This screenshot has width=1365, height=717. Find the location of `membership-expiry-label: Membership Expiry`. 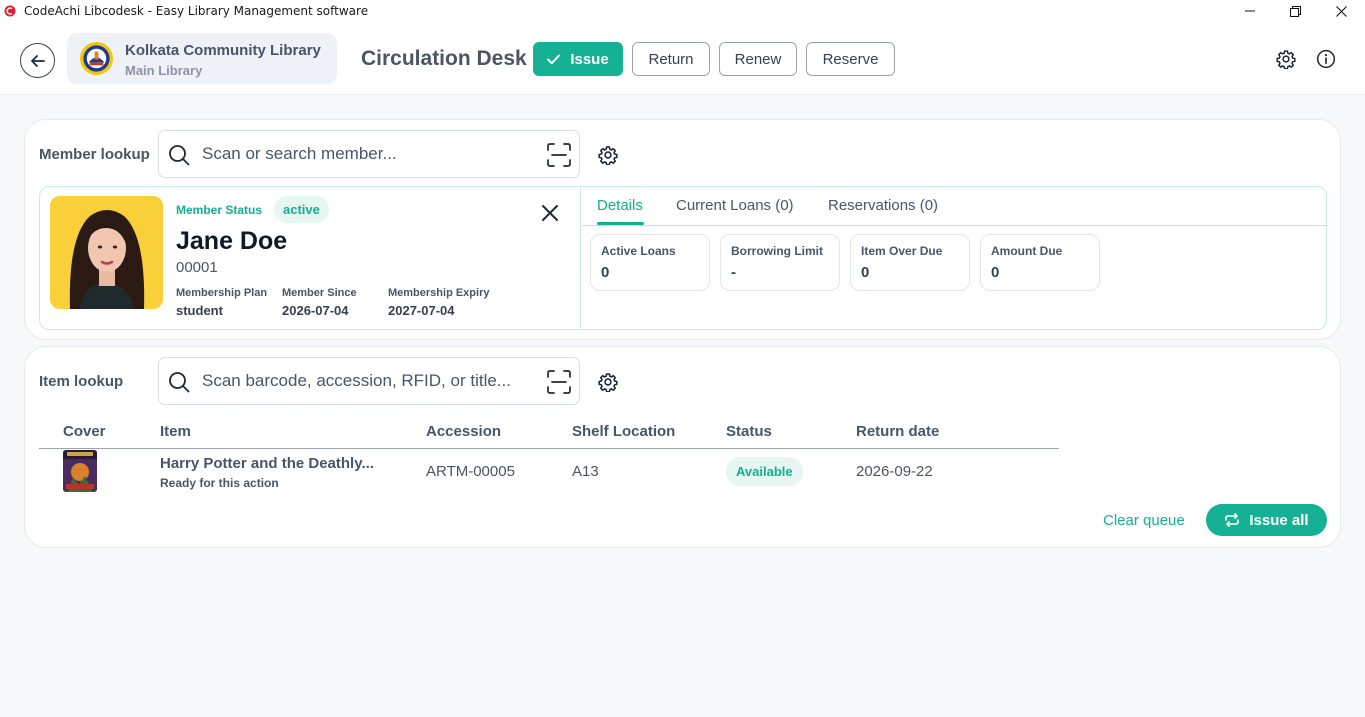

membership-expiry-label: Membership Expiry is located at coordinates (439, 293).